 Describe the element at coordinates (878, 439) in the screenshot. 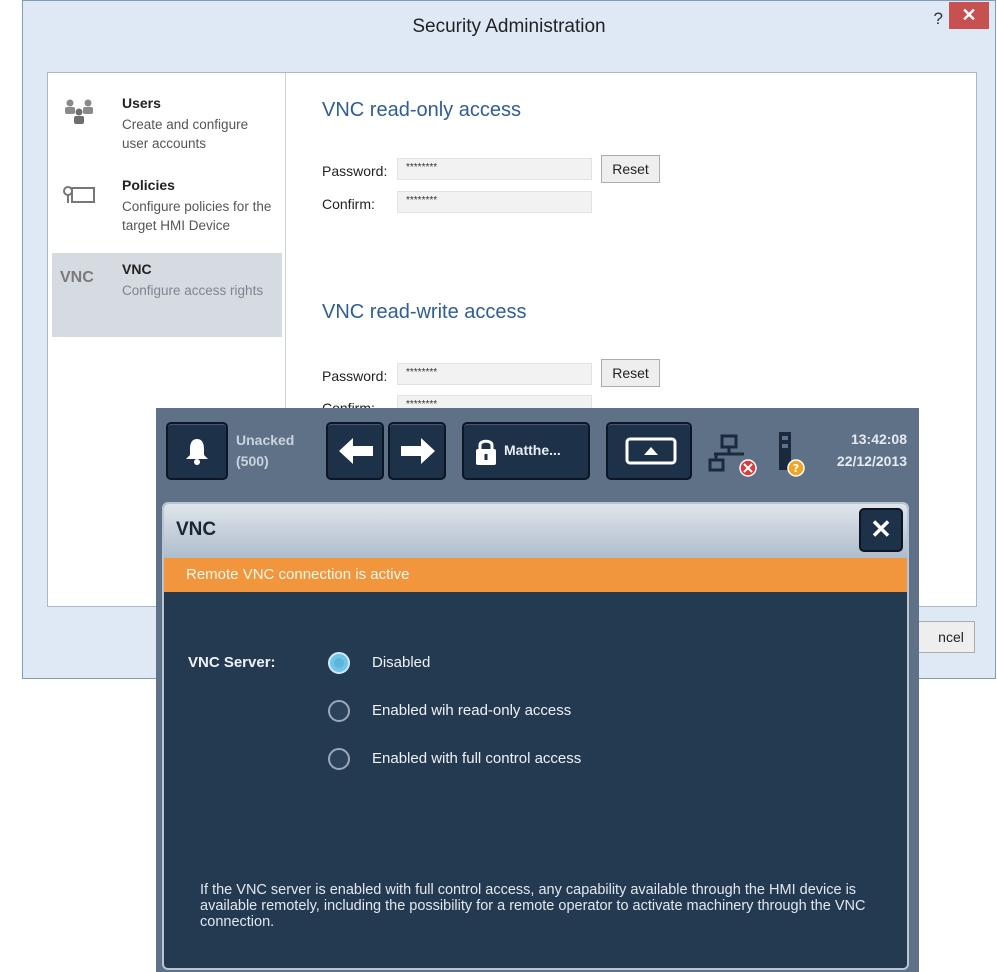

I see `time-display: 13:42:08` at that location.